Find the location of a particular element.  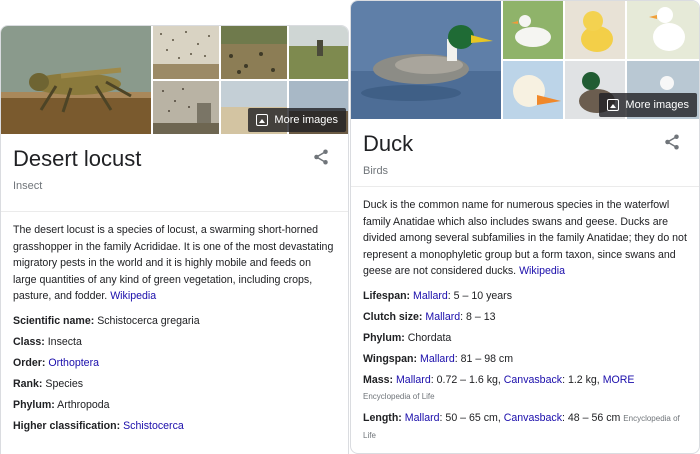

fact-higher-classification: Higher classification: Schistocerca is located at coordinates (174, 426).